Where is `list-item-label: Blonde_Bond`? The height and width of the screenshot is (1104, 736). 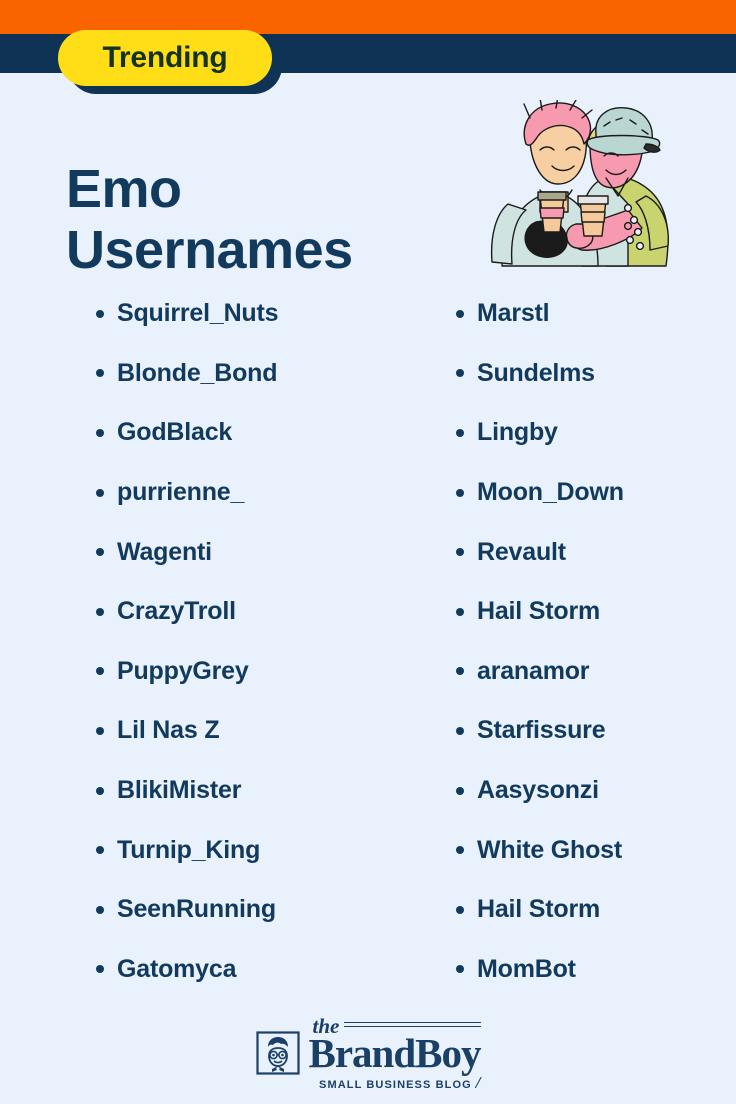
list-item-label: Blonde_Bond is located at coordinates (197, 372).